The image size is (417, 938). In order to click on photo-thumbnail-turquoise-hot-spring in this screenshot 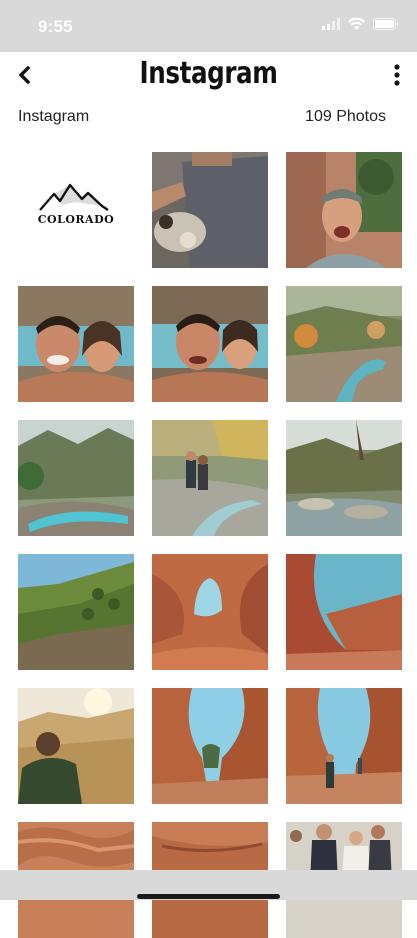, I will do `click(76, 478)`.